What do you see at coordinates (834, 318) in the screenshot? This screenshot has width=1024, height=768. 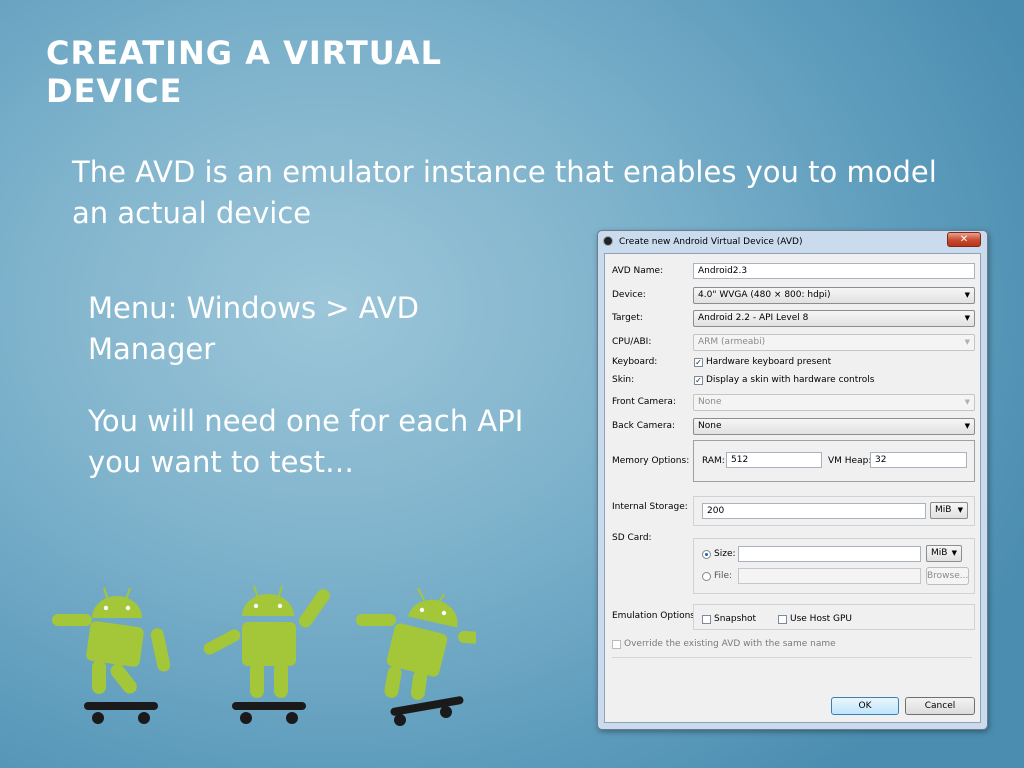 I see `target-select: Android 2.2 - API Level 8 ▼` at bounding box center [834, 318].